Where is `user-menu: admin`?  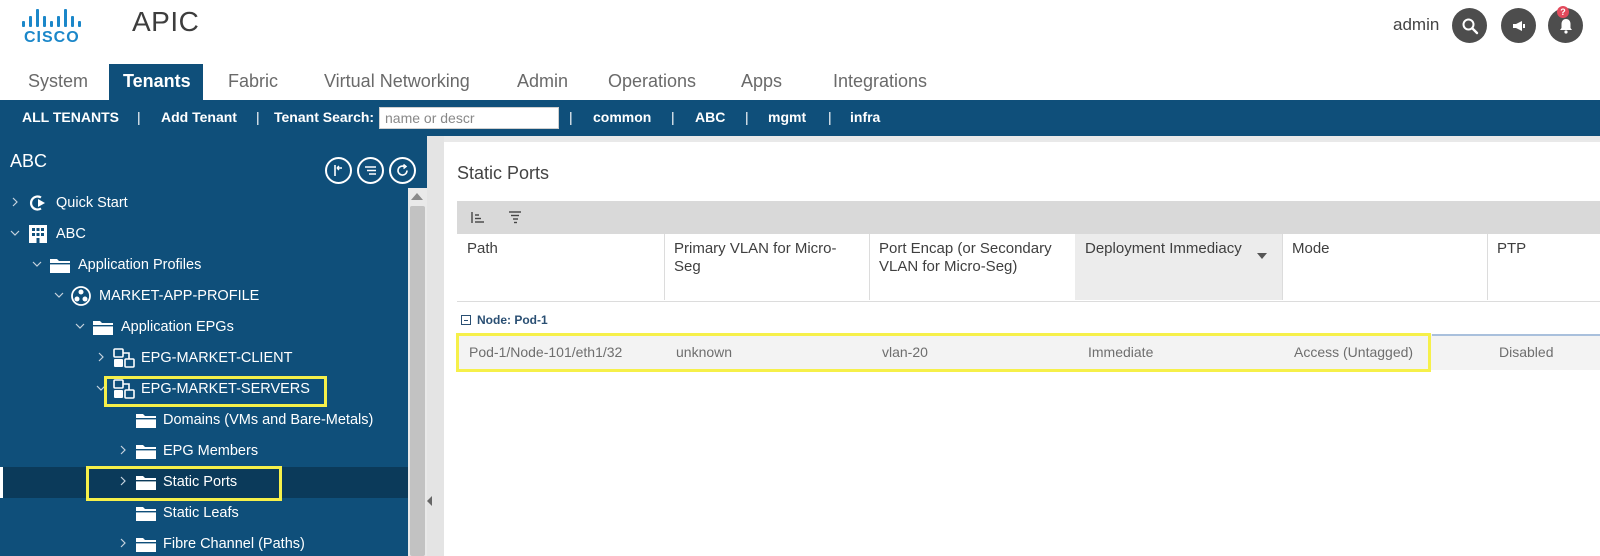
user-menu: admin is located at coordinates (1416, 25).